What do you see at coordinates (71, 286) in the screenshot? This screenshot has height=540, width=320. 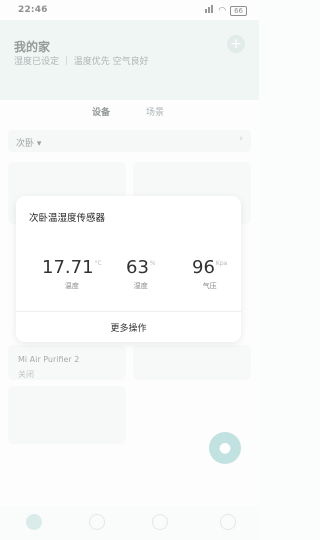 I see `temperature-label: 温度` at bounding box center [71, 286].